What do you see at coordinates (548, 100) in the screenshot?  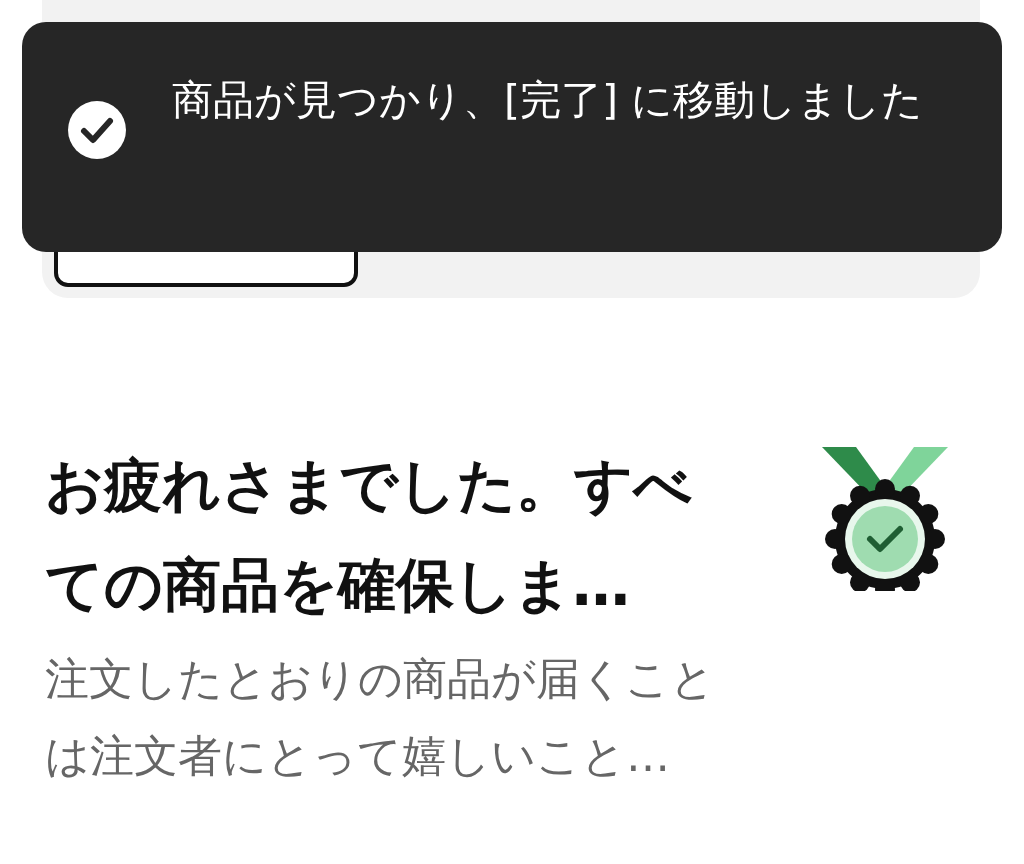 I see `toast-message: 商品が見つかり、[完了] に移動しました` at bounding box center [548, 100].